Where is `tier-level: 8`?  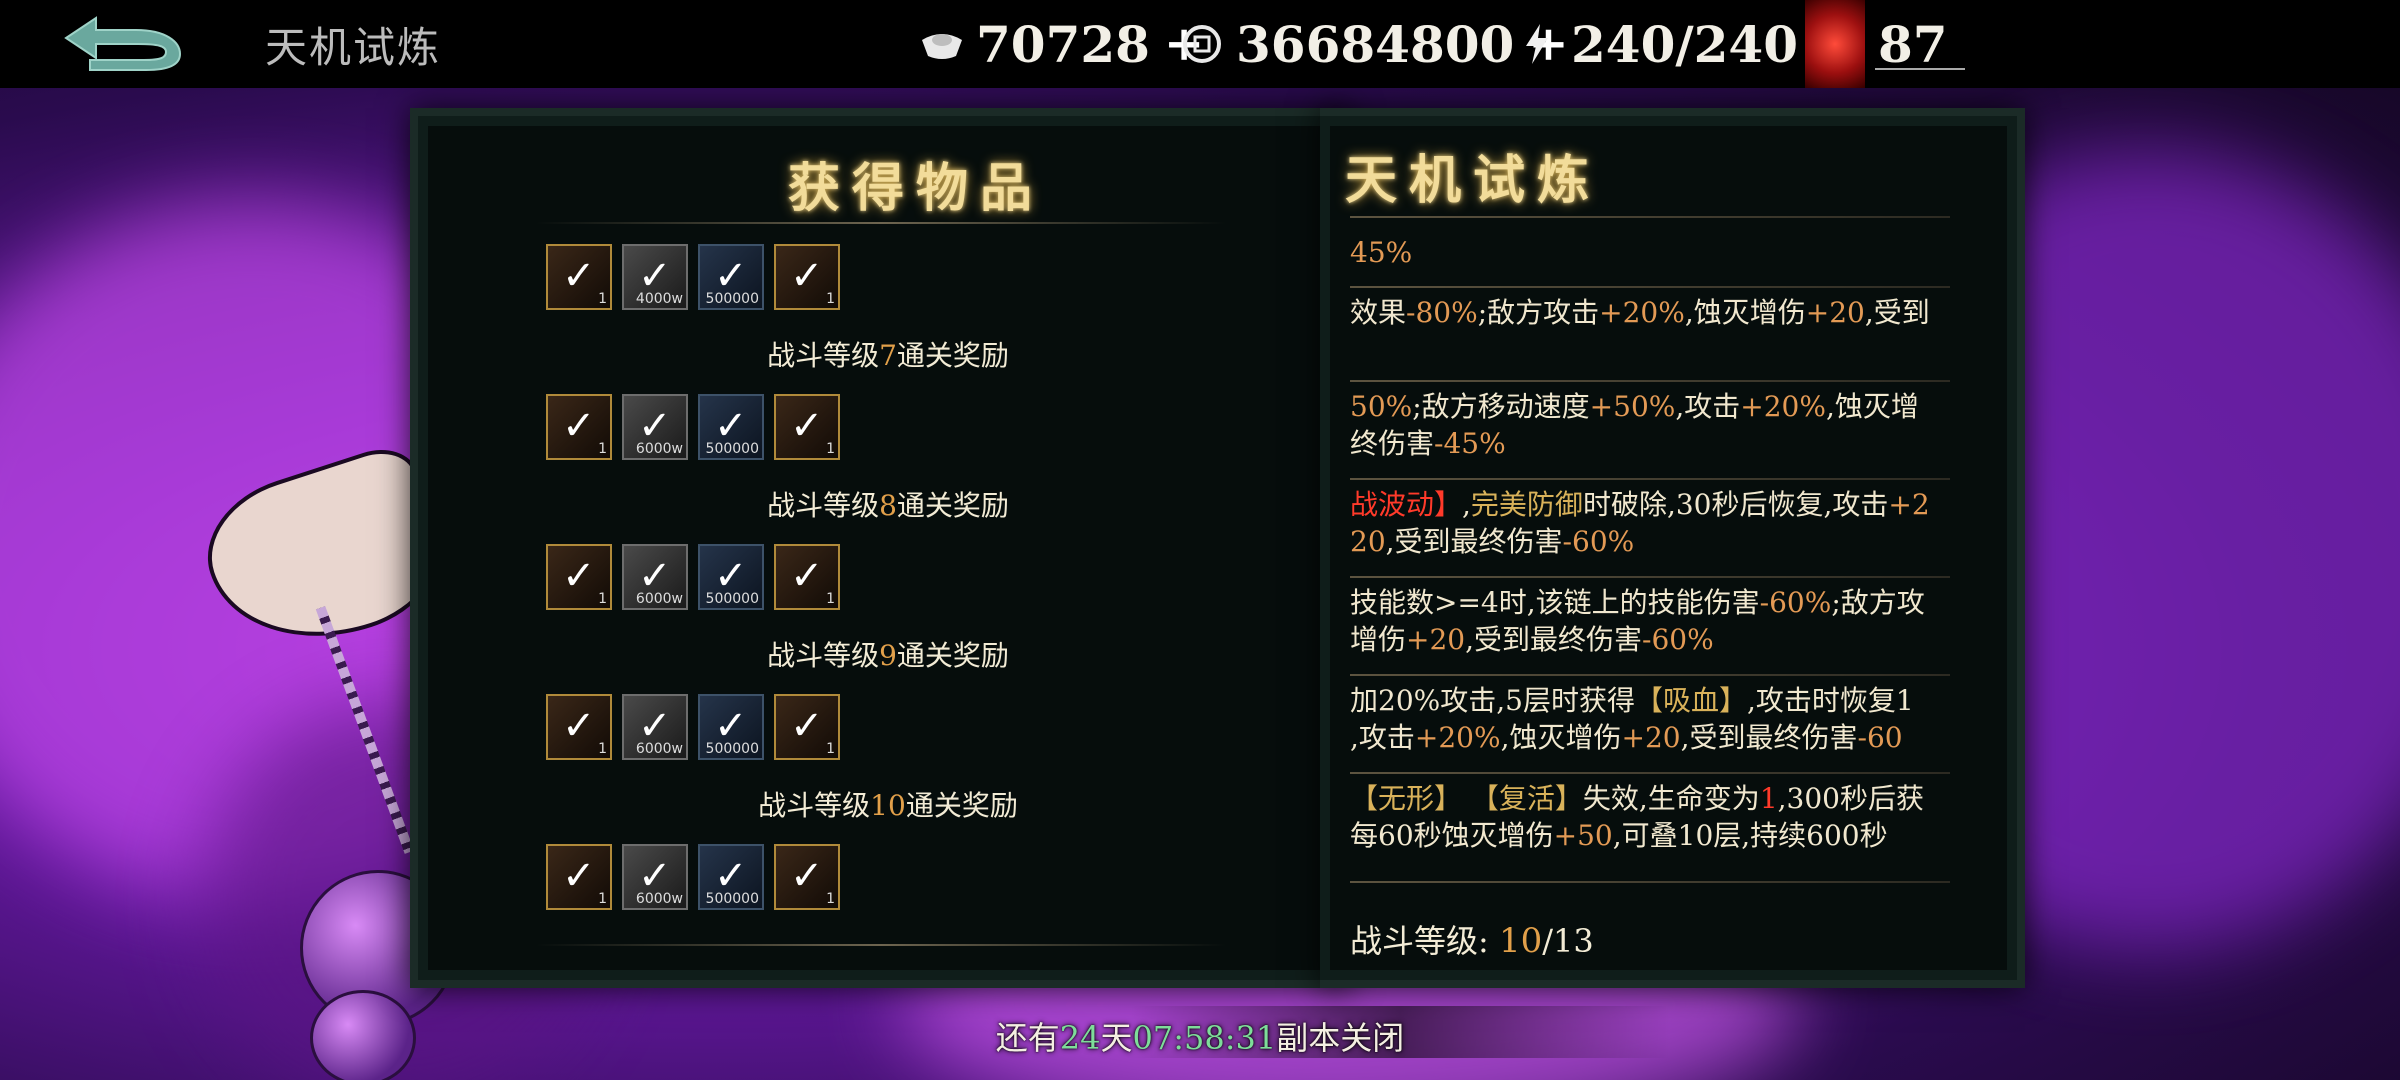 tier-level: 8 is located at coordinates (888, 505).